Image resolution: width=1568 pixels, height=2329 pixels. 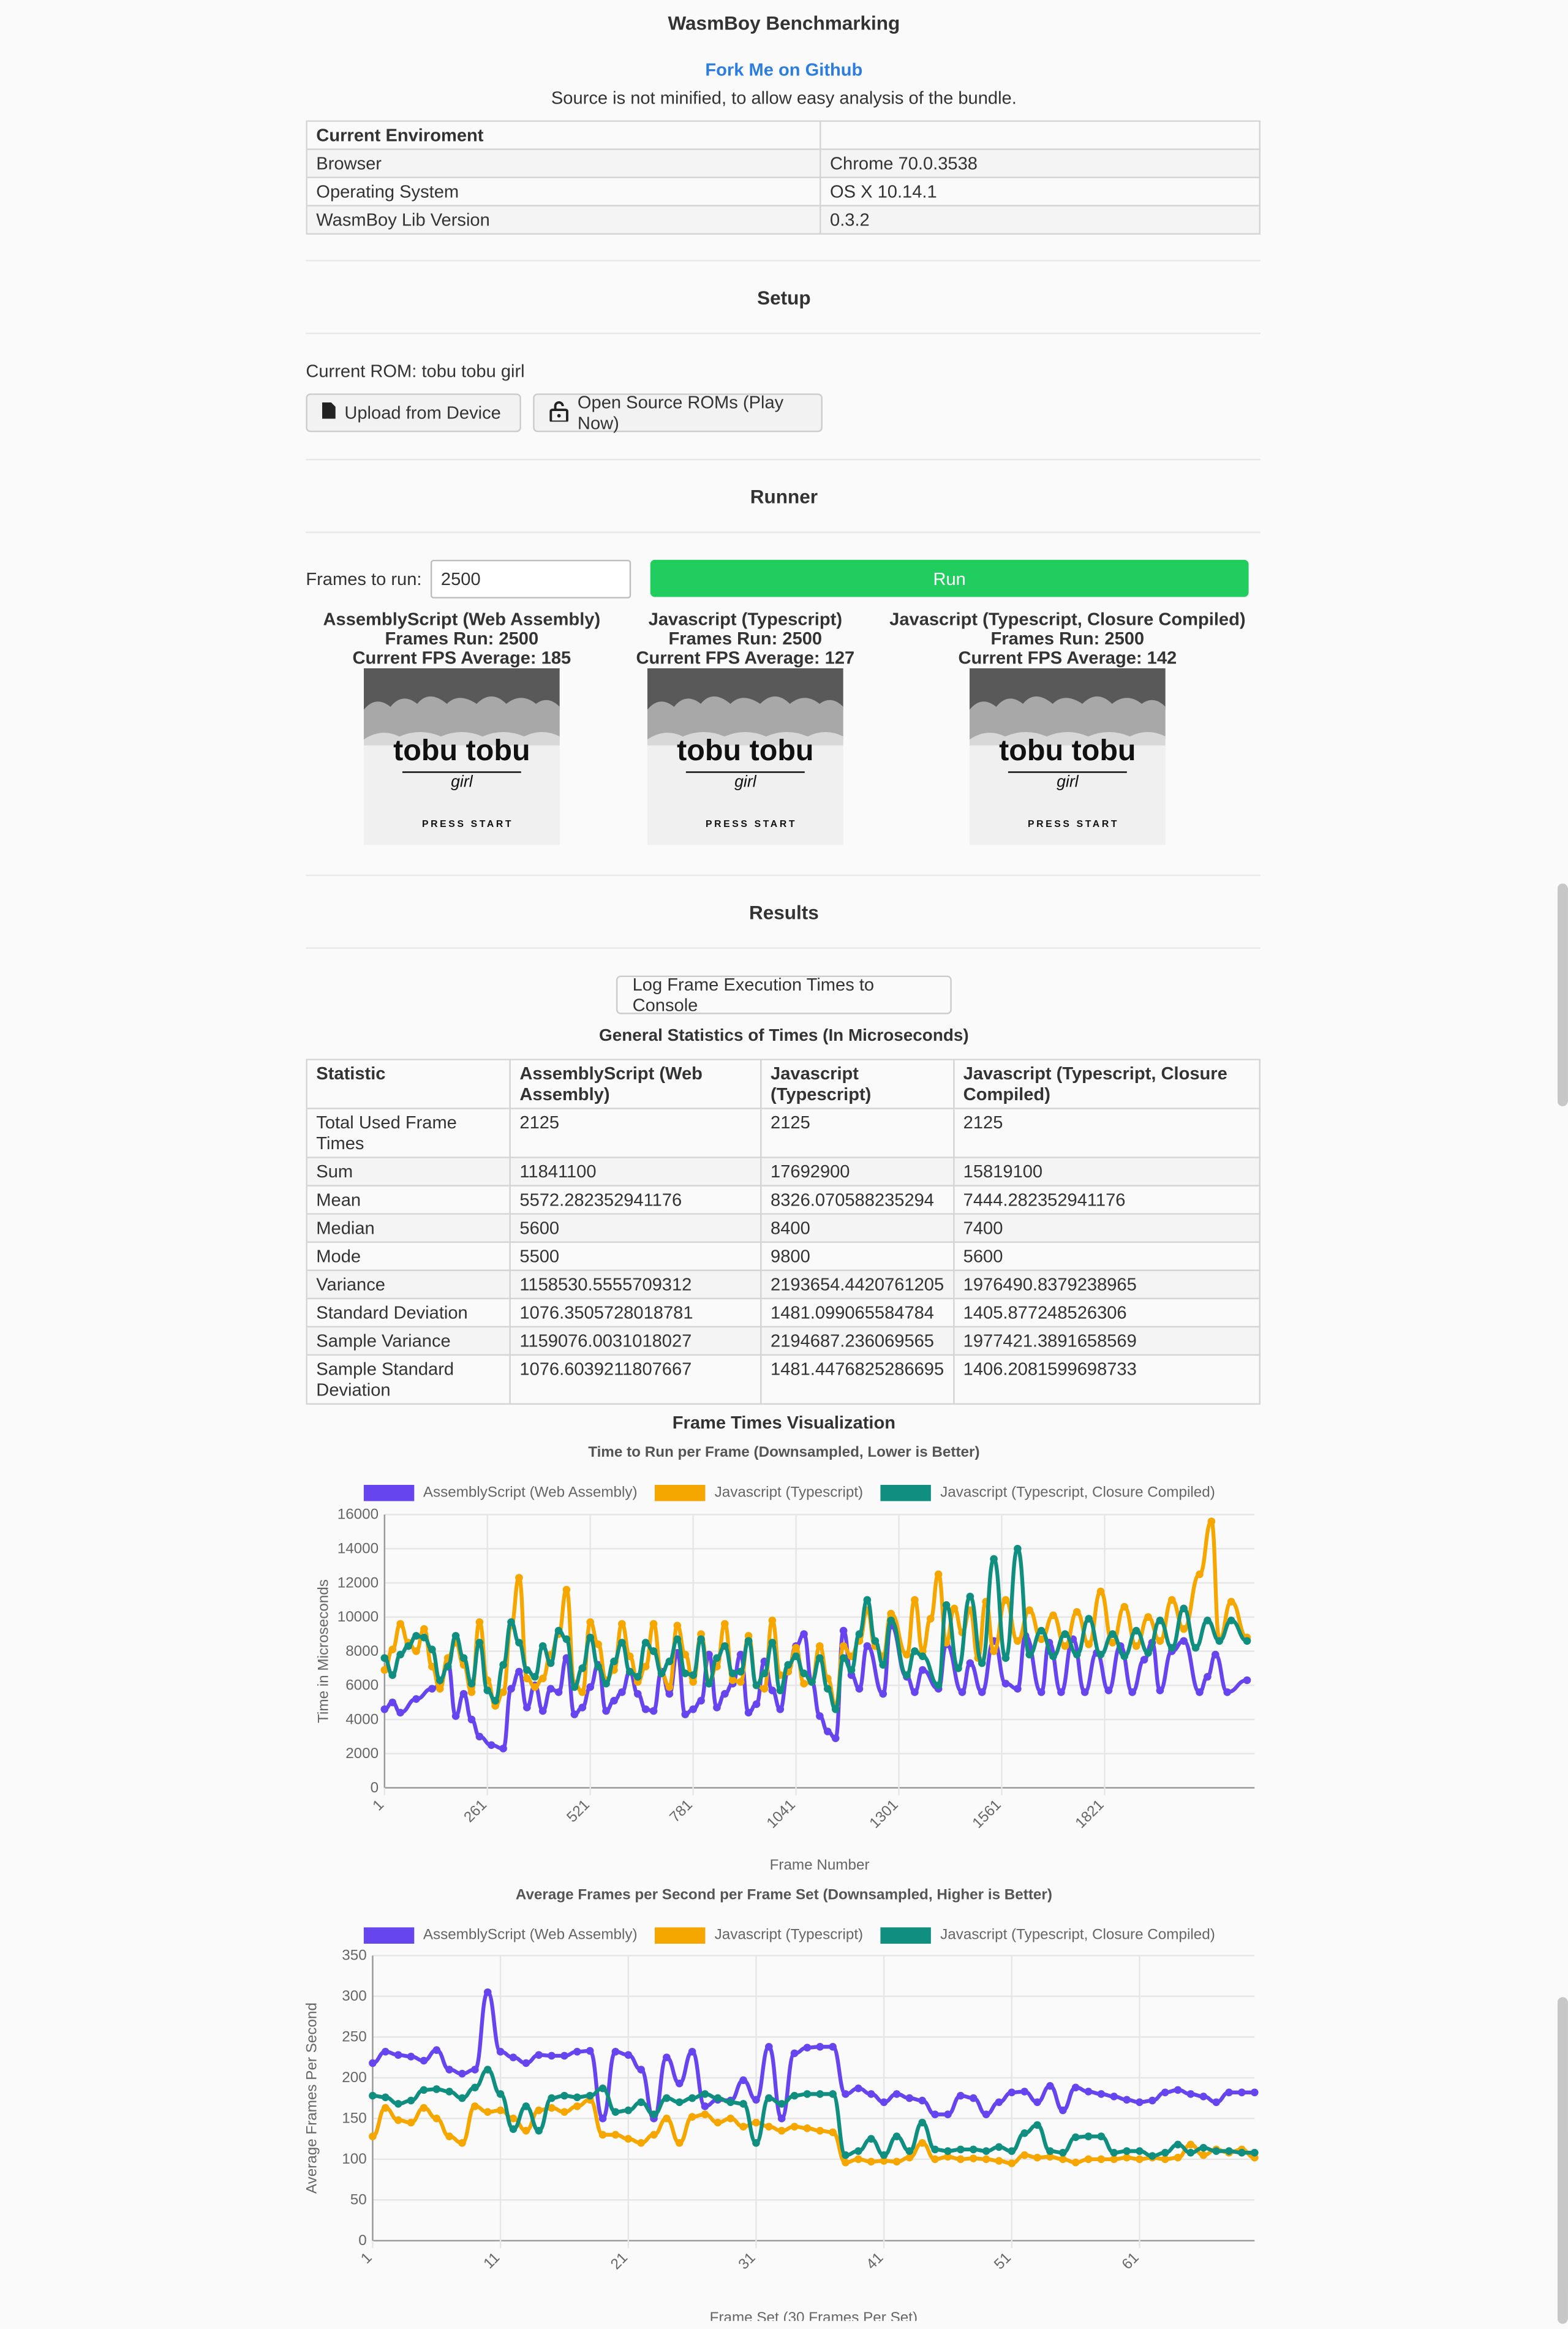 I want to click on x-tick-label: 781, so click(x=681, y=1811).